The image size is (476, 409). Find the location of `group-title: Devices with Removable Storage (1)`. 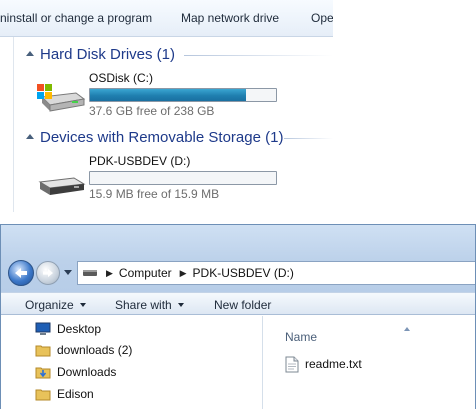

group-title: Devices with Removable Storage (1) is located at coordinates (162, 137).